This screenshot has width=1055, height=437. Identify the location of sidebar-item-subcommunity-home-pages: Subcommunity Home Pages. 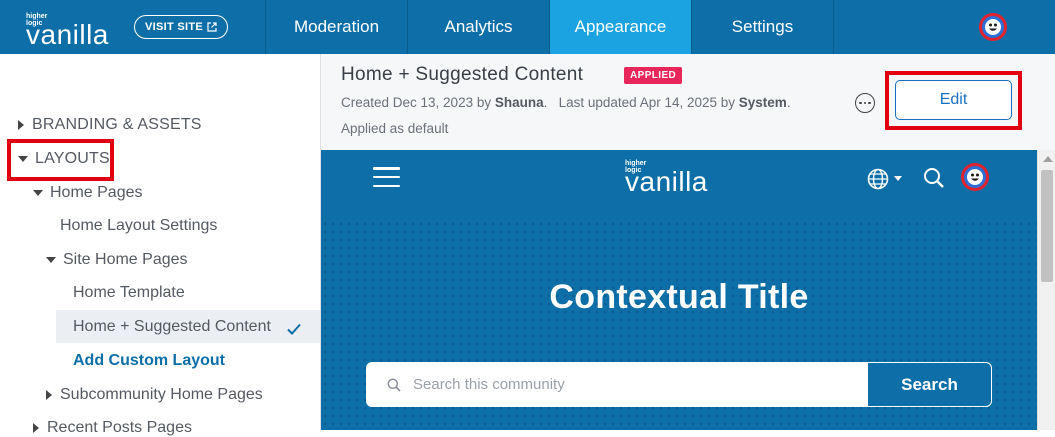
(154, 395).